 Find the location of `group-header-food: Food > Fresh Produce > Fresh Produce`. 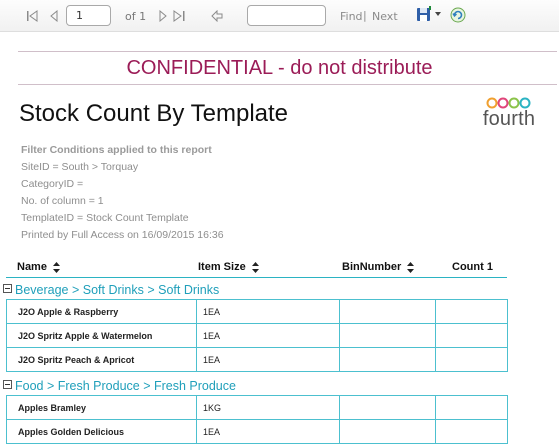

group-header-food: Food > Fresh Produce > Fresh Produce is located at coordinates (119, 386).